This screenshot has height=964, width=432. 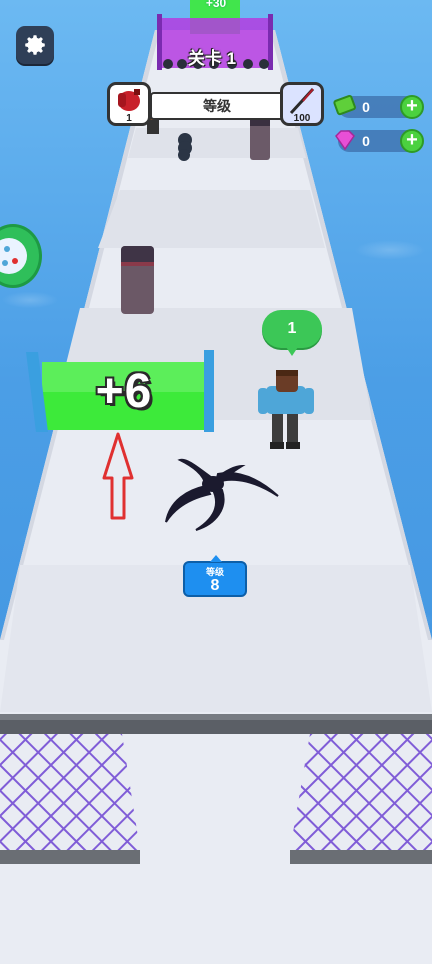 What do you see at coordinates (209, 391) in the screenshot?
I see `gate-post-right` at bounding box center [209, 391].